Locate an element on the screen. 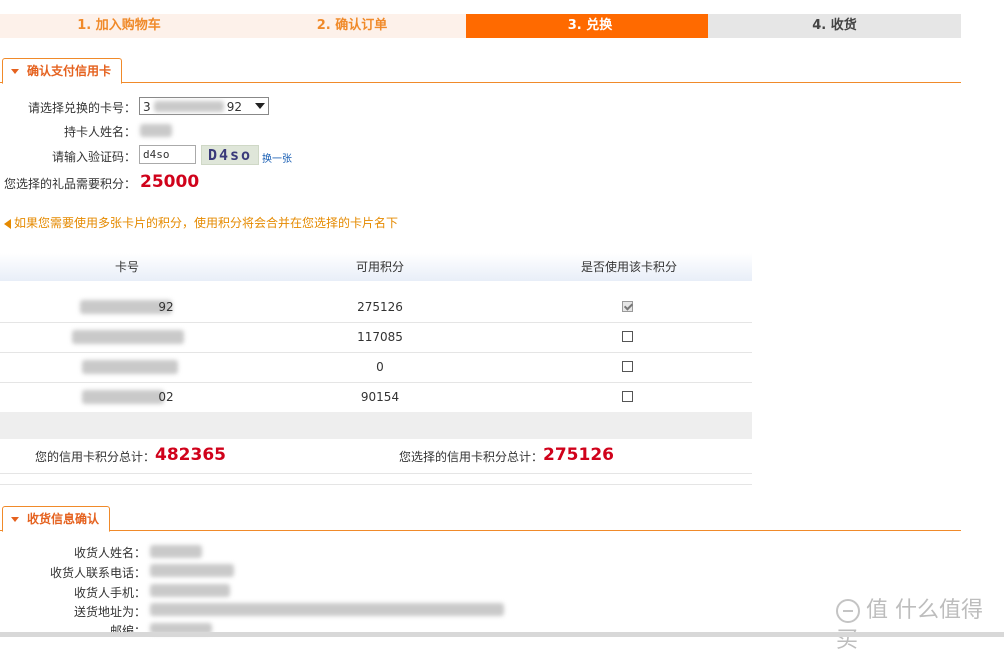 The width and height of the screenshot is (1004, 656). points-value: 275126 is located at coordinates (380, 307).